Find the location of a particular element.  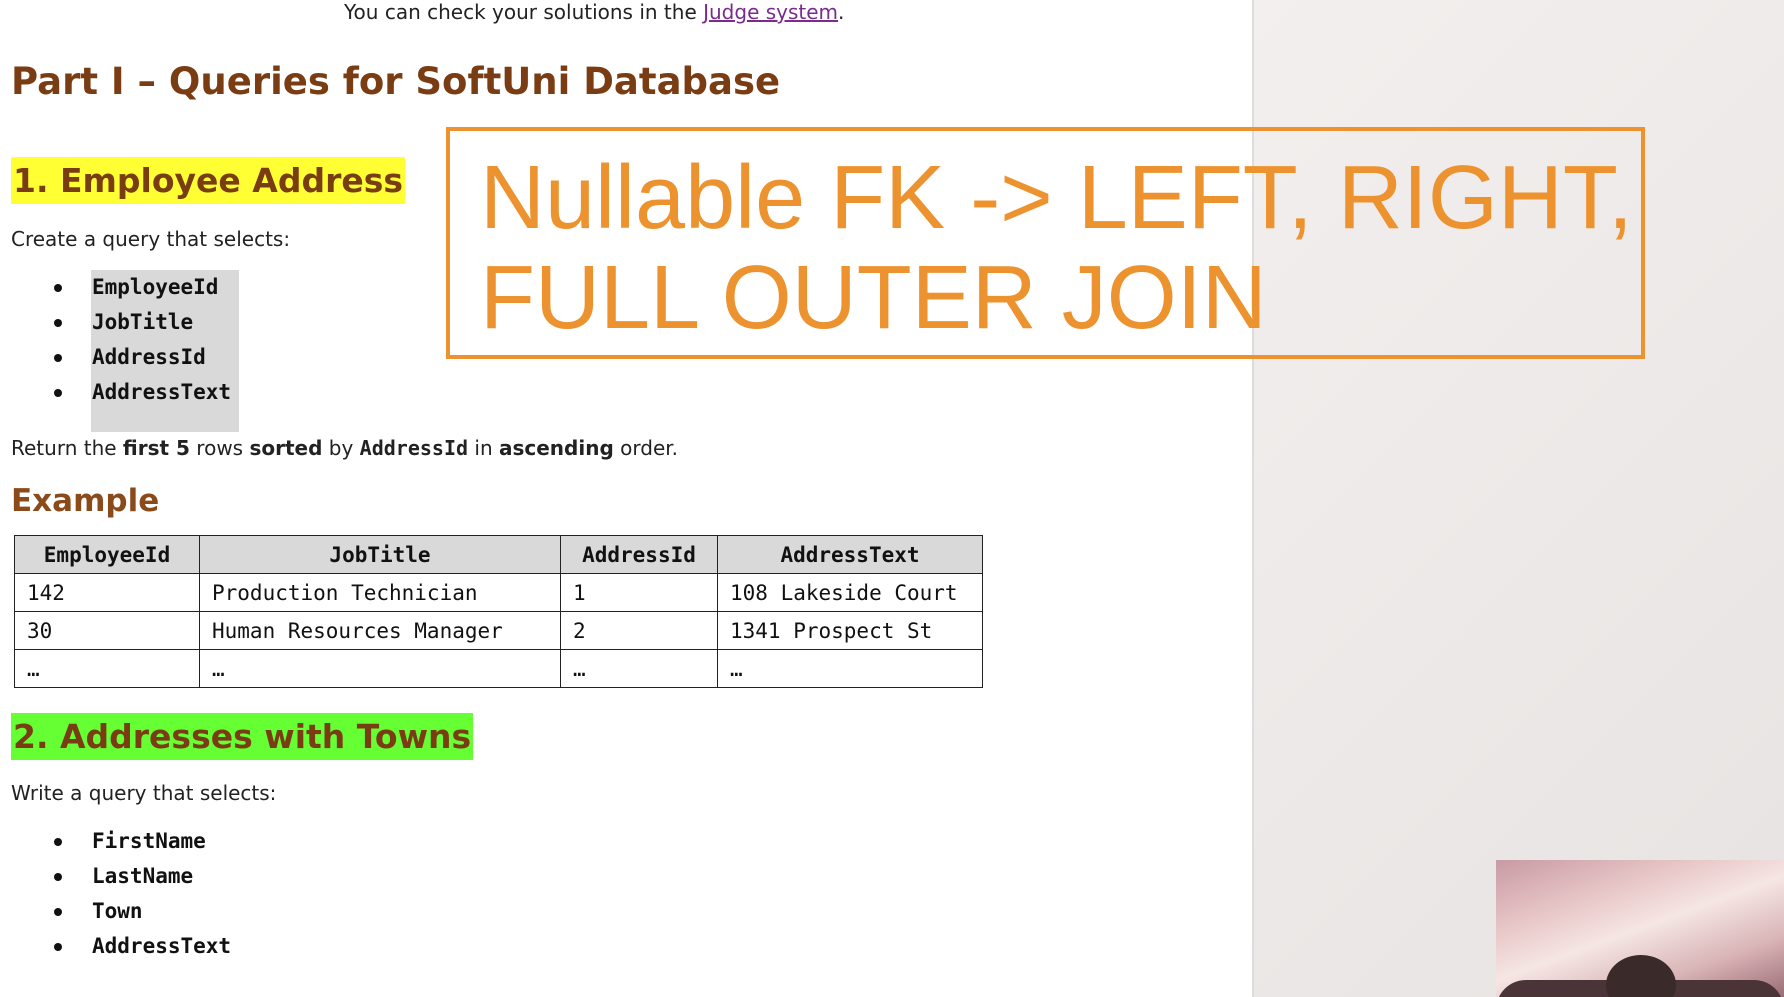

column-header: AddressId is located at coordinates (639, 554).